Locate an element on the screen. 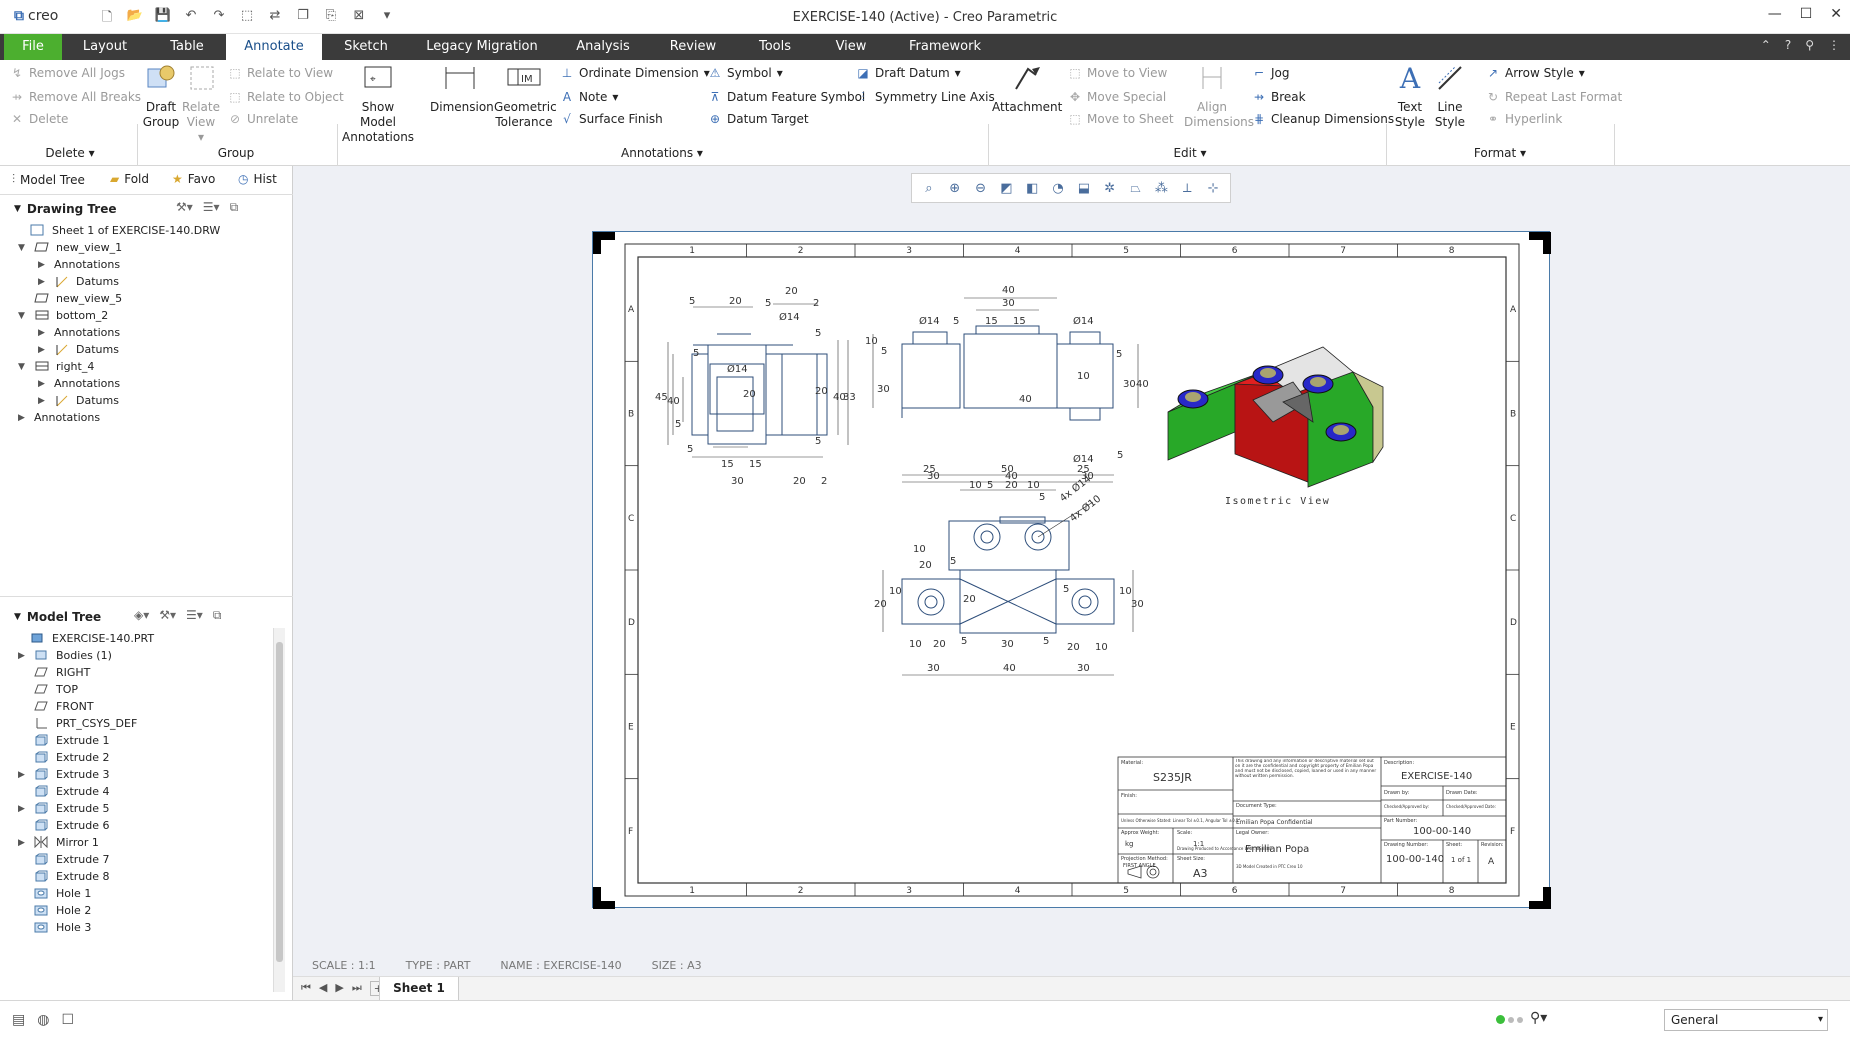 This screenshot has width=1850, height=1040. tab-history: ◷ Hist is located at coordinates (257, 179).